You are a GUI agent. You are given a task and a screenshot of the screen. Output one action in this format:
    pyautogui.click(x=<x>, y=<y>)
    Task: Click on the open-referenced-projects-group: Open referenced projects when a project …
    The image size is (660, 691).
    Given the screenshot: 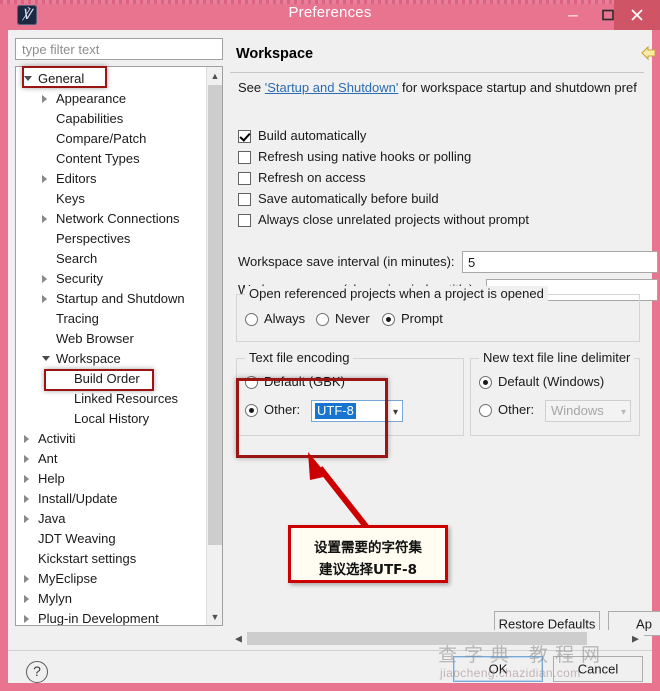 What is the action you would take?
    pyautogui.click(x=438, y=314)
    